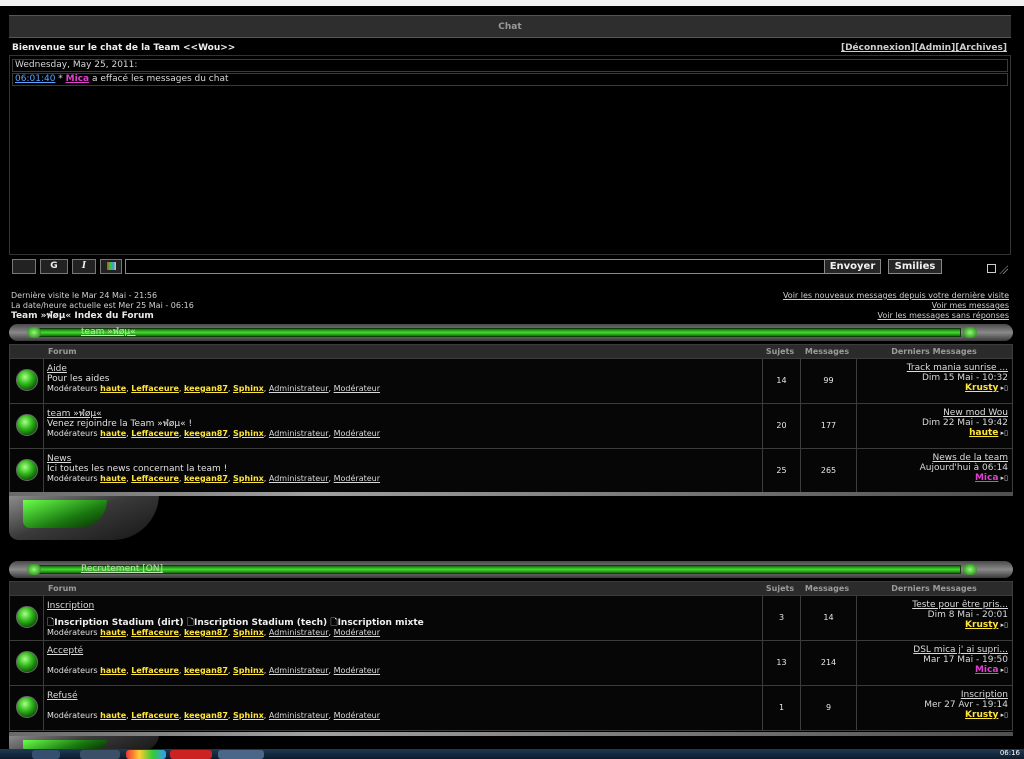 This screenshot has width=1024, height=759. What do you see at coordinates (932, 423) in the screenshot?
I see `last-post: New mod Wou Dim 22 Mai - 19:42 haute ▸▯` at bounding box center [932, 423].